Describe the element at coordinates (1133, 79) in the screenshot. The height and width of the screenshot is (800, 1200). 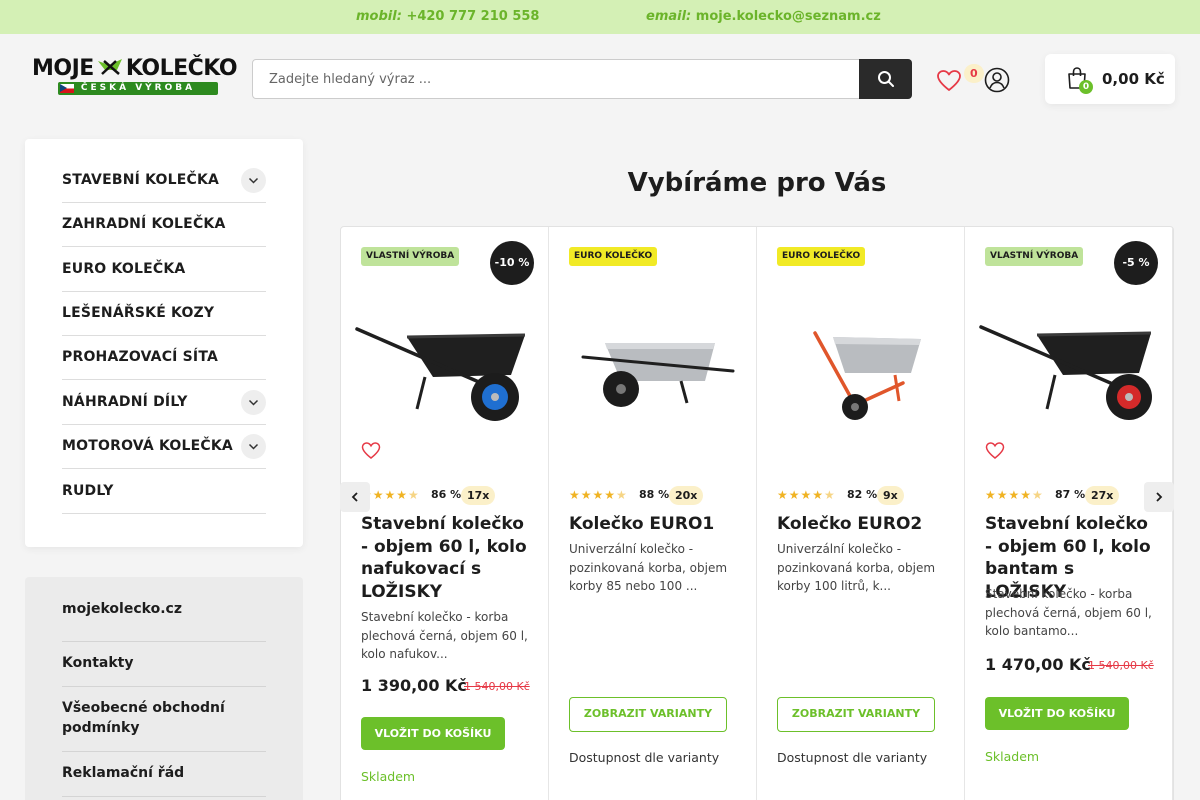
I see `cart-total: 0,00 Kč` at that location.